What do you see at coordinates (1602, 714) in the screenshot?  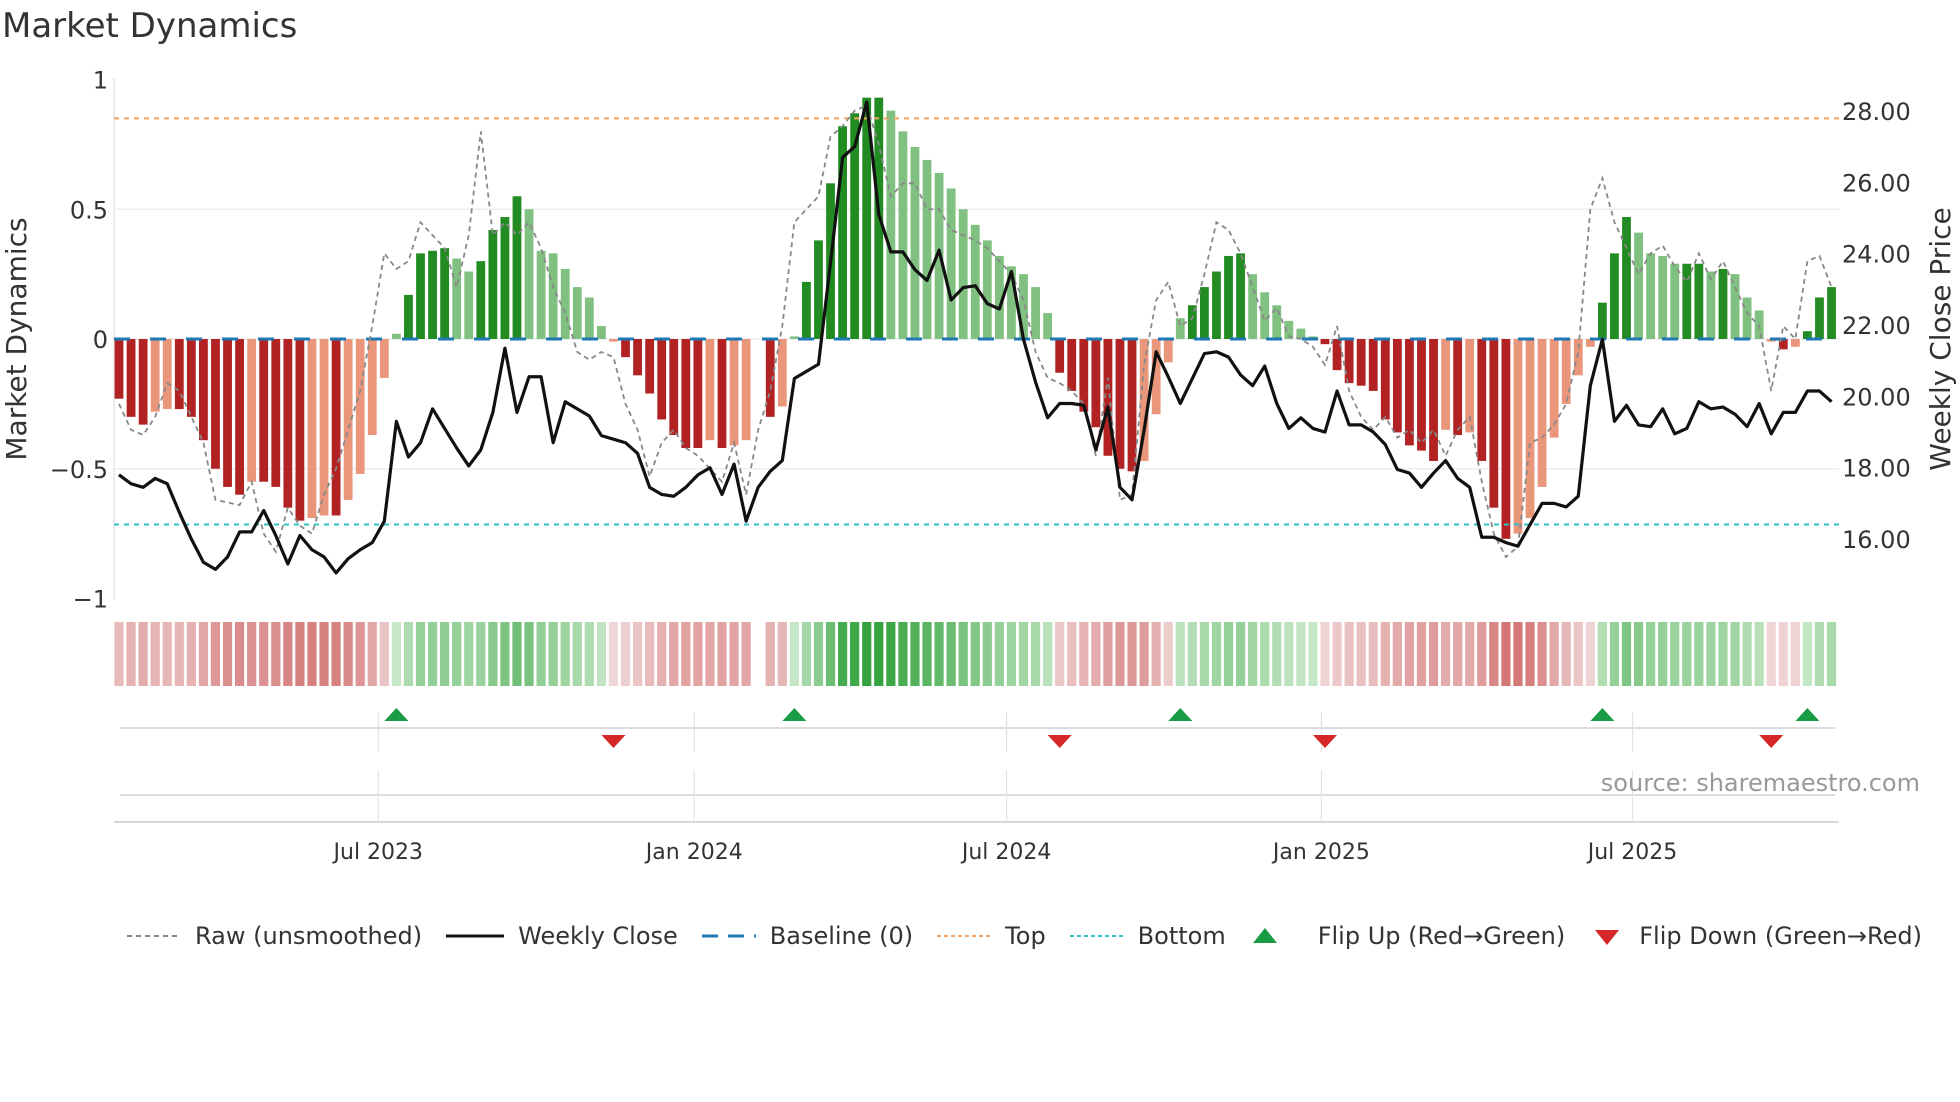 I see `flip-up-marker` at bounding box center [1602, 714].